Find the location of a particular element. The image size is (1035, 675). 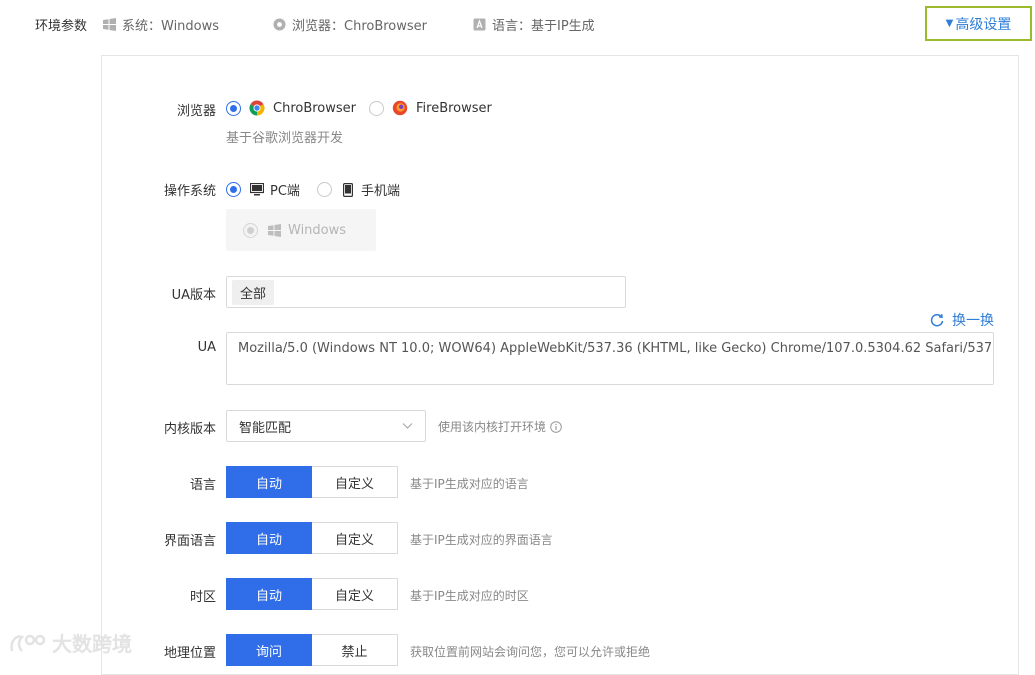

ui-language-auto-button: 自动 is located at coordinates (269, 538).